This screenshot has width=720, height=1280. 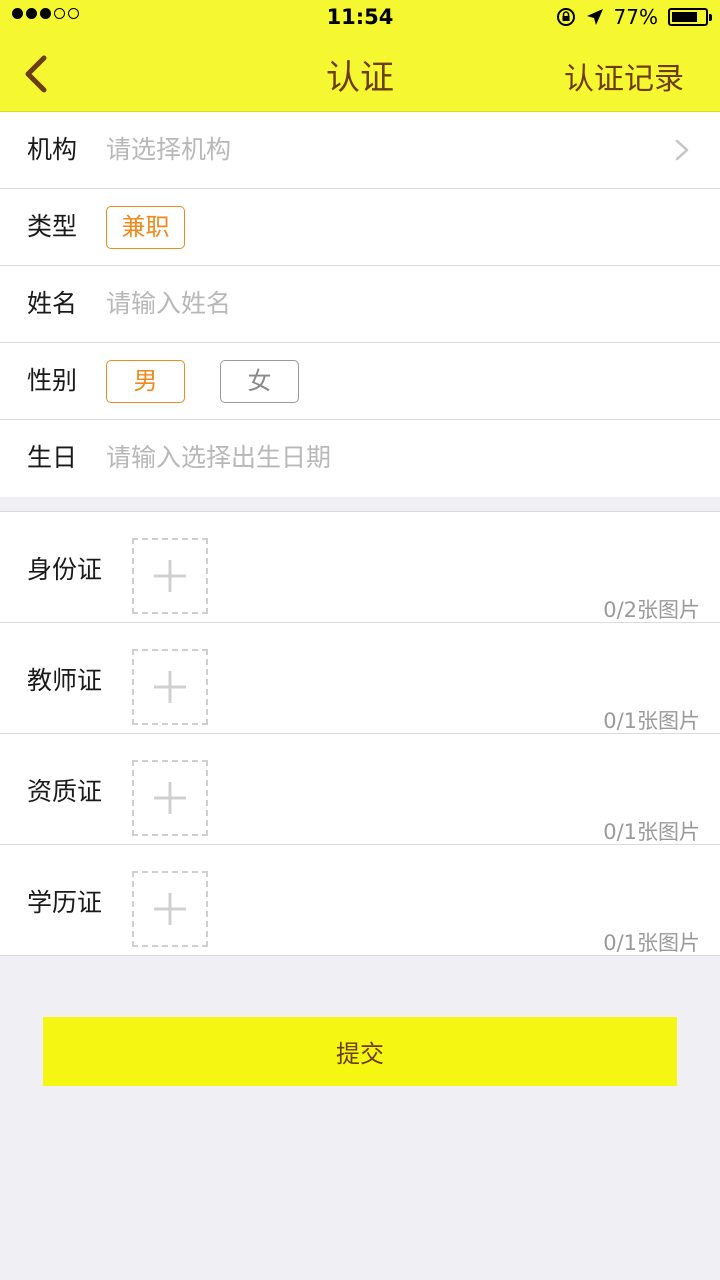 I want to click on upload-label: 身份证, so click(x=65, y=569).